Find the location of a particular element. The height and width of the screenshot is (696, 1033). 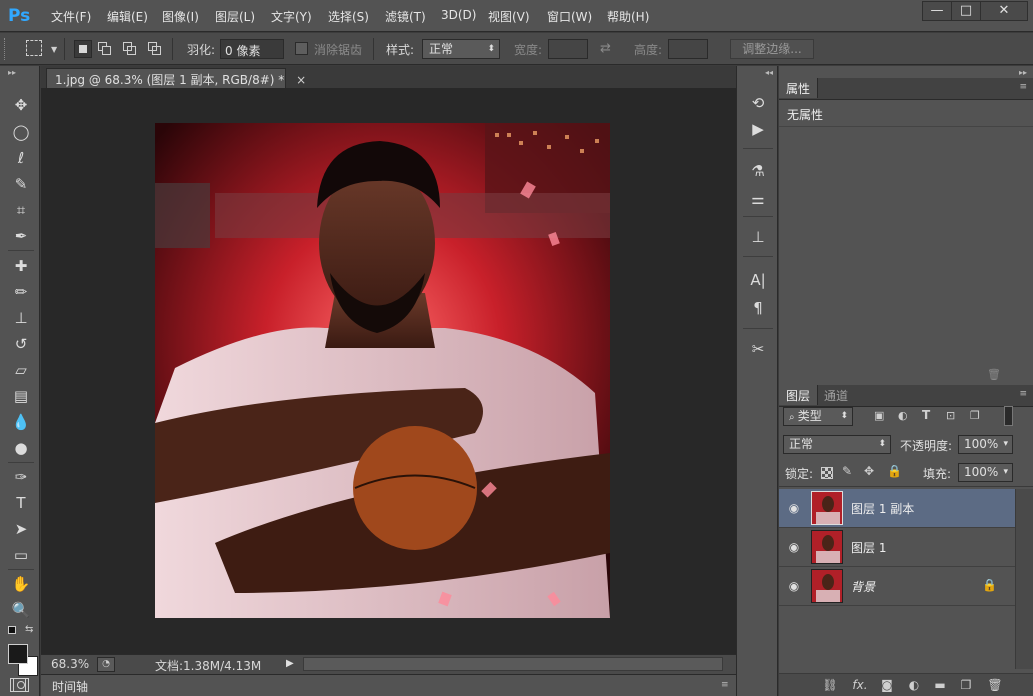

filter-toggle is located at coordinates (1008, 416).